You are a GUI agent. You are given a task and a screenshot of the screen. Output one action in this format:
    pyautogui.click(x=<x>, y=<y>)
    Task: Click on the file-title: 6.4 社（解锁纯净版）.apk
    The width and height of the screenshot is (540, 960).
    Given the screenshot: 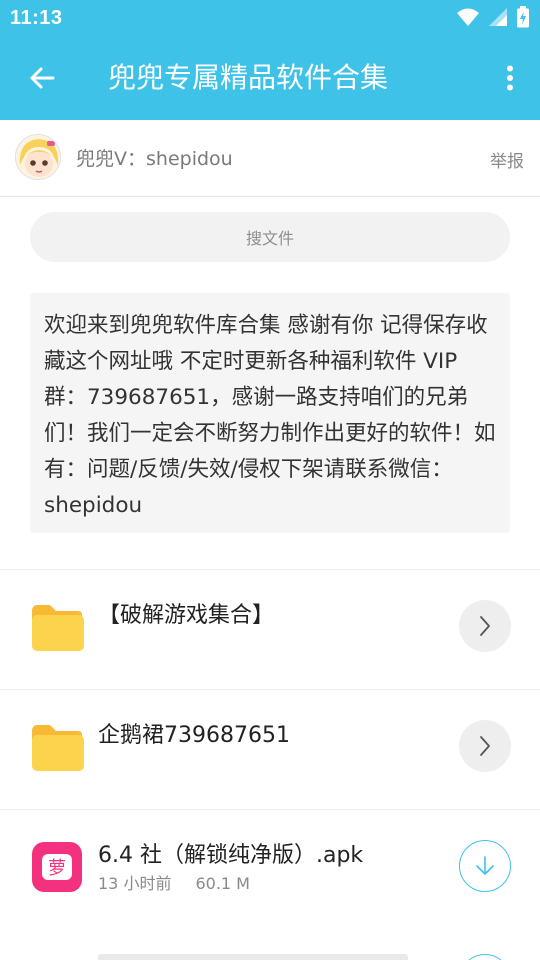 What is the action you would take?
    pyautogui.click(x=231, y=855)
    